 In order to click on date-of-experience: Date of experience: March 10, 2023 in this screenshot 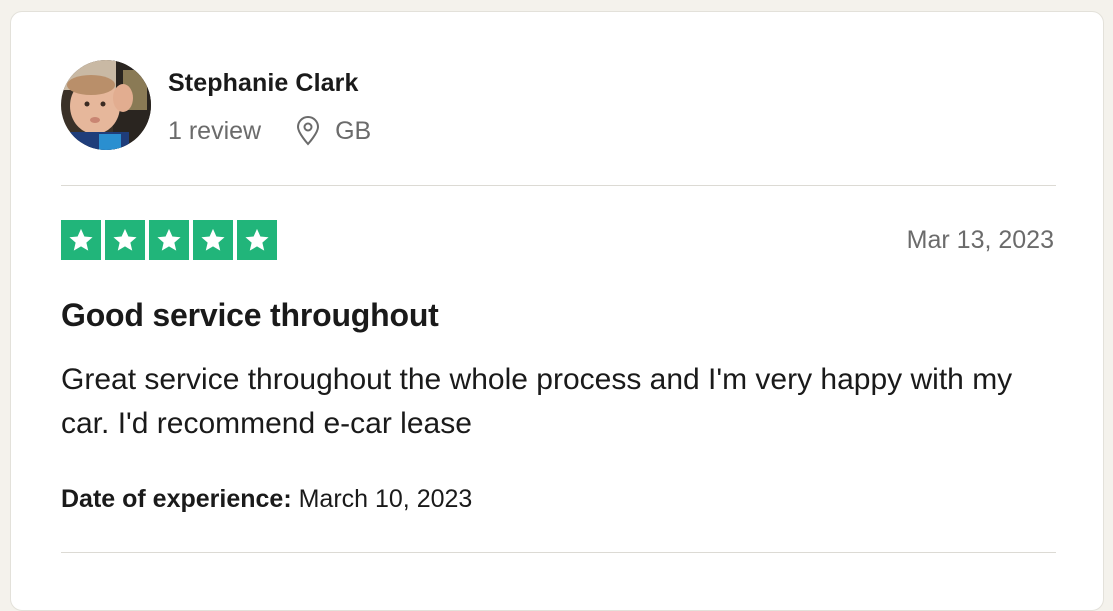, I will do `click(266, 499)`.